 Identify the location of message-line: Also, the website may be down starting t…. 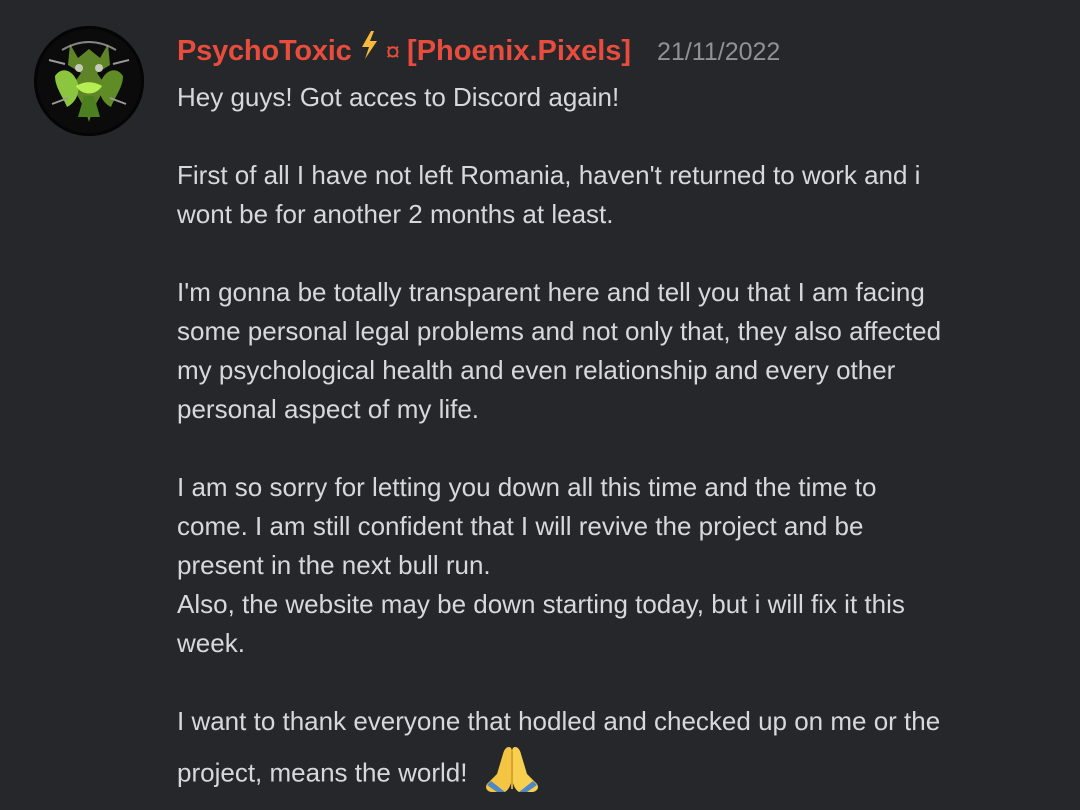
(541, 604).